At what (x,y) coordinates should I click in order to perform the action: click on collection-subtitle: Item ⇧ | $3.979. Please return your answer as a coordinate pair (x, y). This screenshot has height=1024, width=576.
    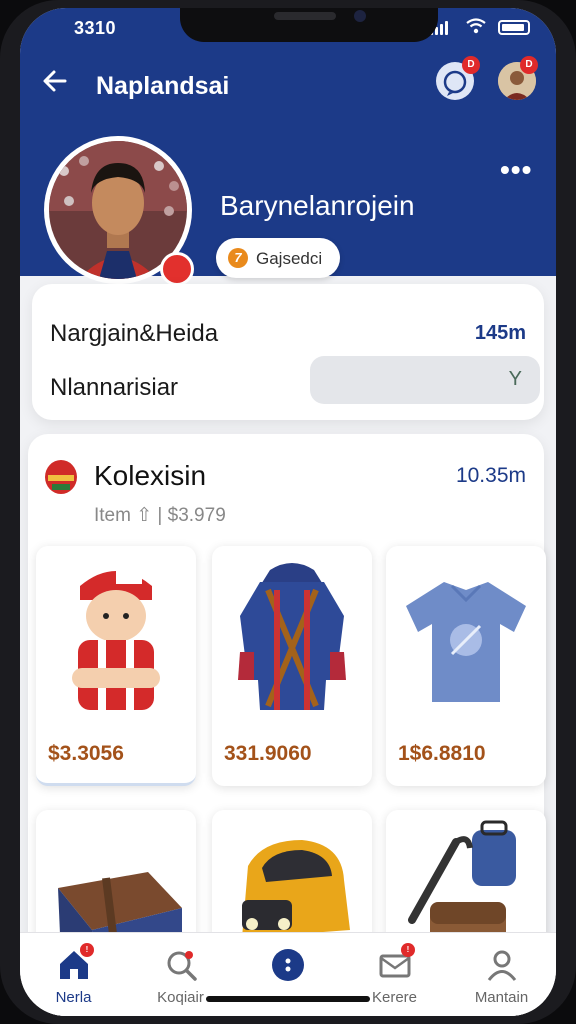
    Looking at the image, I should click on (160, 515).